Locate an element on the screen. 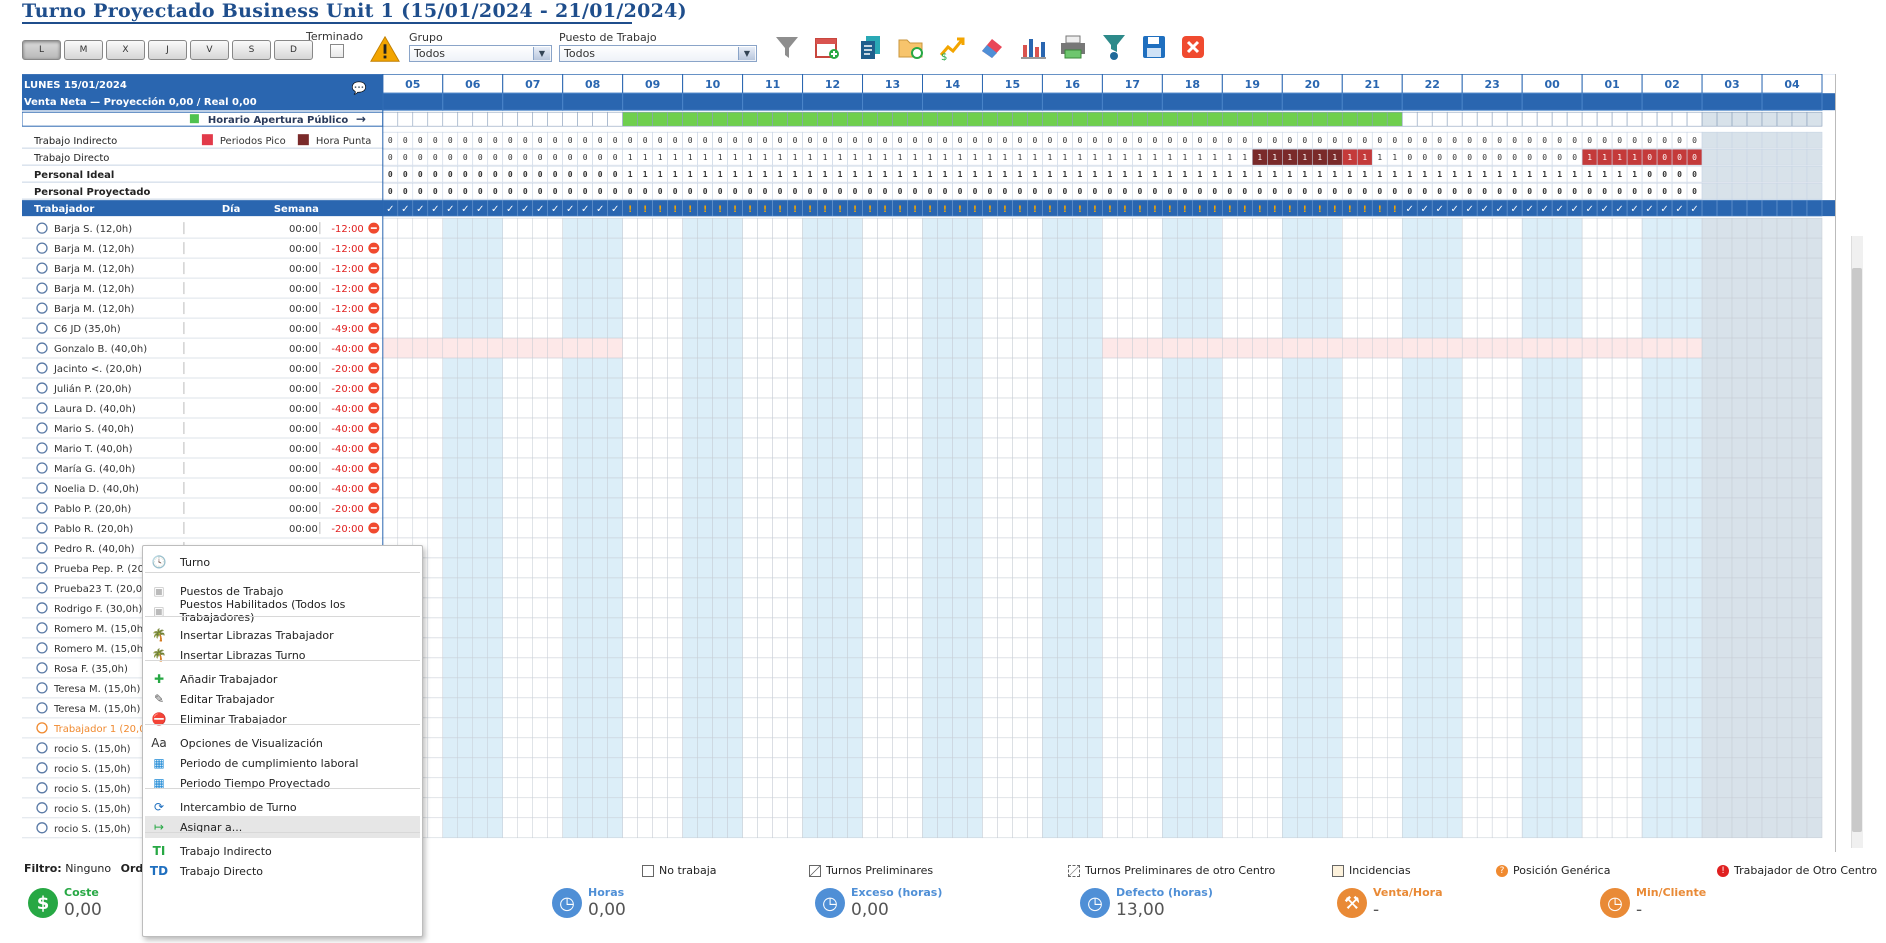 The image size is (1886, 943). funnel-gear-icon is located at coordinates (1114, 47).